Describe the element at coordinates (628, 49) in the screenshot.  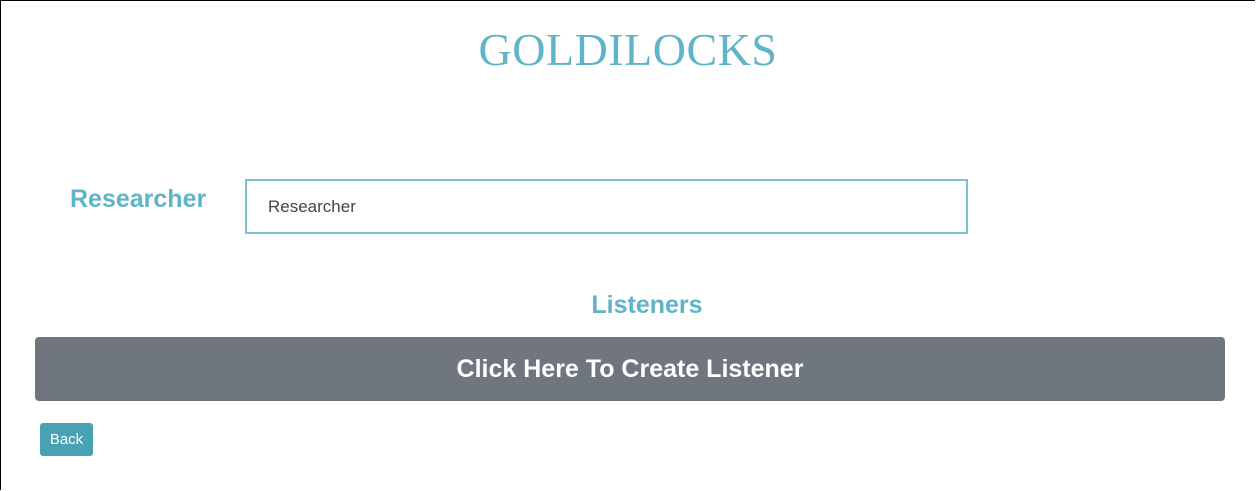
I see `app-title: GOLDILOCKS` at that location.